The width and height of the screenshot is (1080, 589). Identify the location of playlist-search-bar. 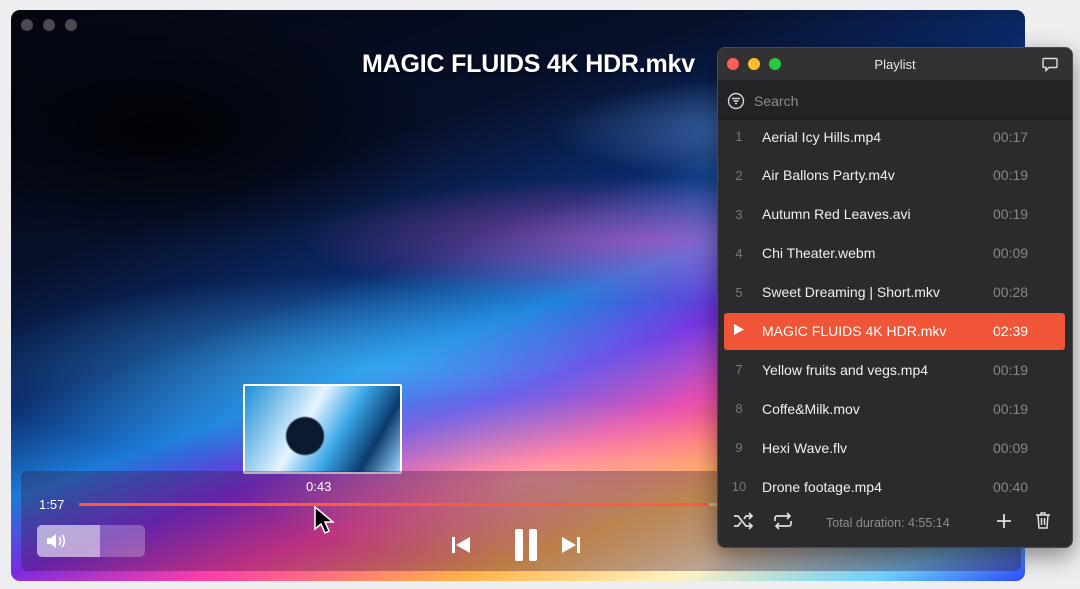
(895, 100).